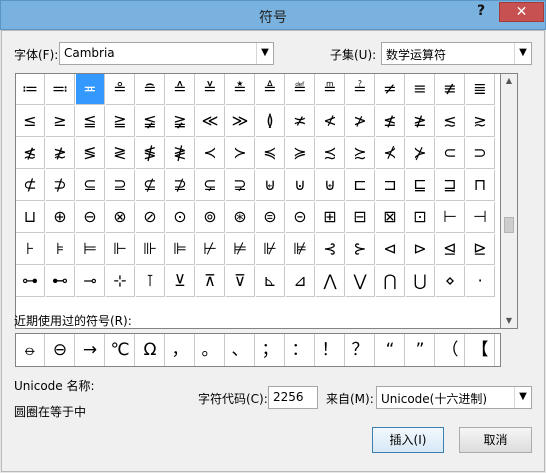 The height and width of the screenshot is (473, 546). I want to click on symbol-cell: ≪, so click(210, 121).